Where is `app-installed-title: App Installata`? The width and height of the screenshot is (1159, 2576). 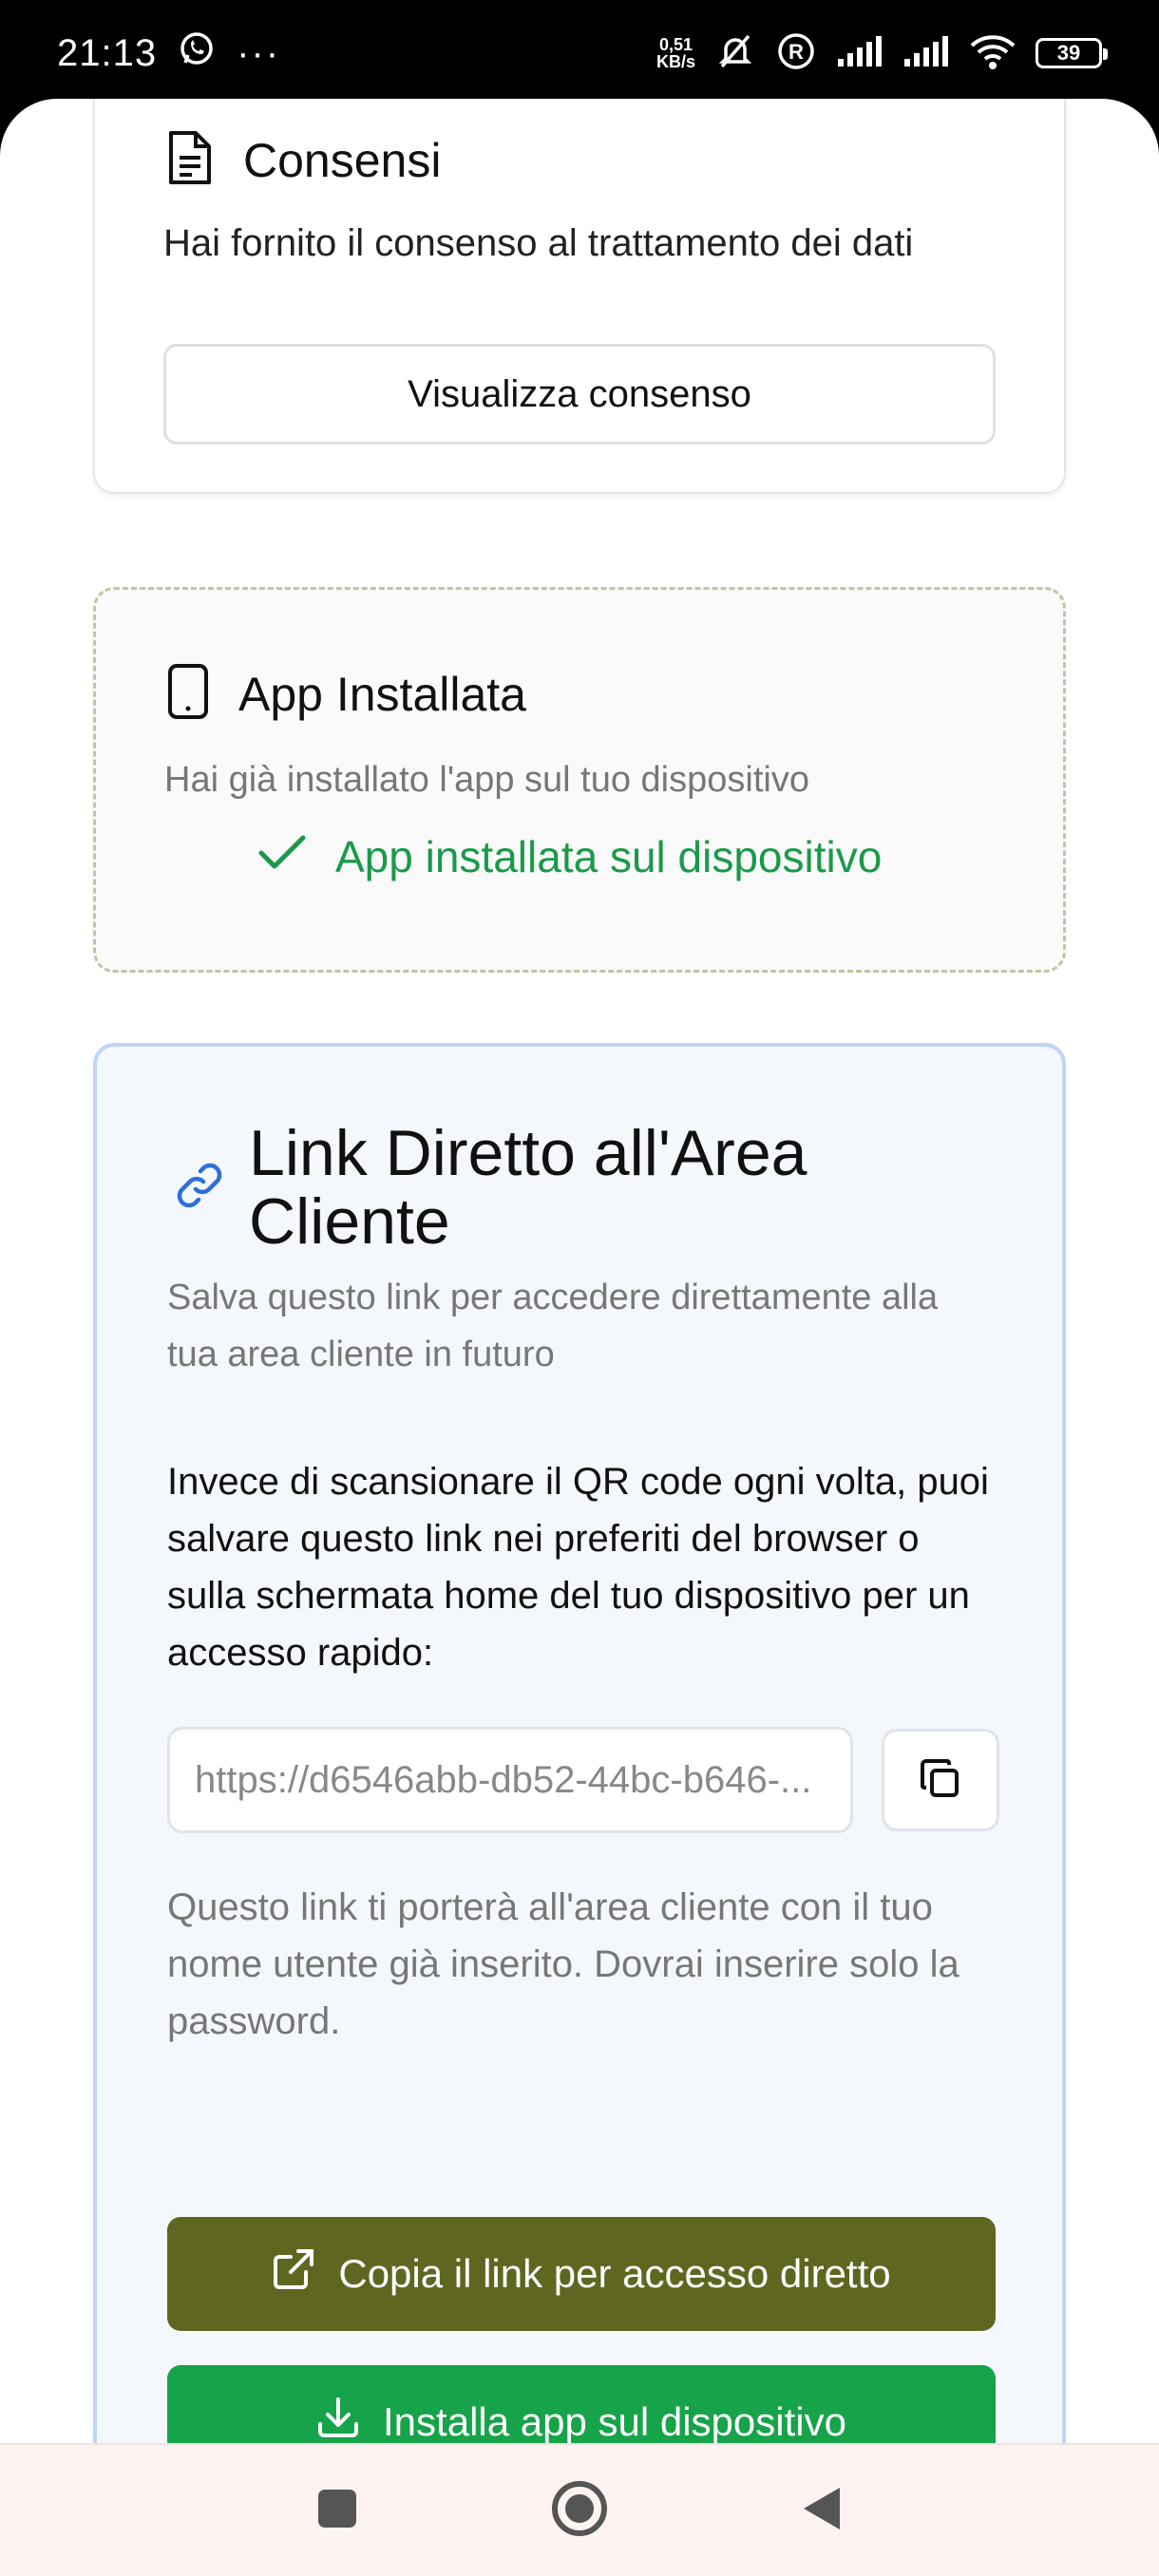
app-installed-title: App Installata is located at coordinates (382, 694).